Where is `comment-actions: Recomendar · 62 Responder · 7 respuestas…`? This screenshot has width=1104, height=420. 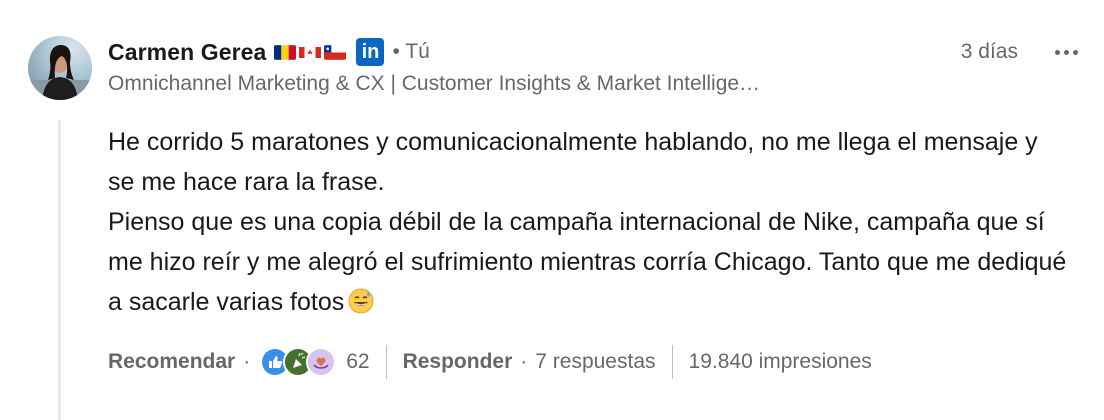 comment-actions: Recomendar · 62 Responder · 7 respuestas… is located at coordinates (490, 362).